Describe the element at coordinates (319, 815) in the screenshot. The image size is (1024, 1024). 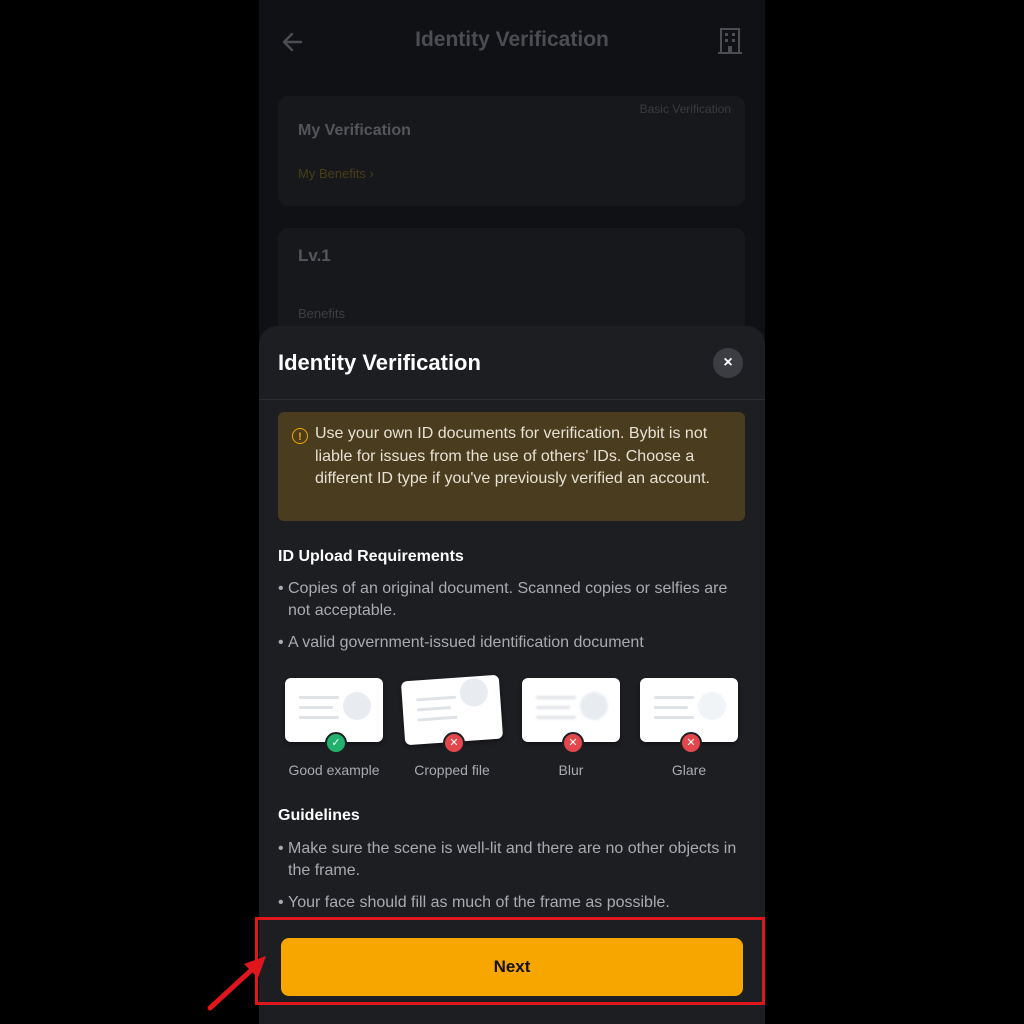
I see `guidelines-title: Guidelines` at that location.